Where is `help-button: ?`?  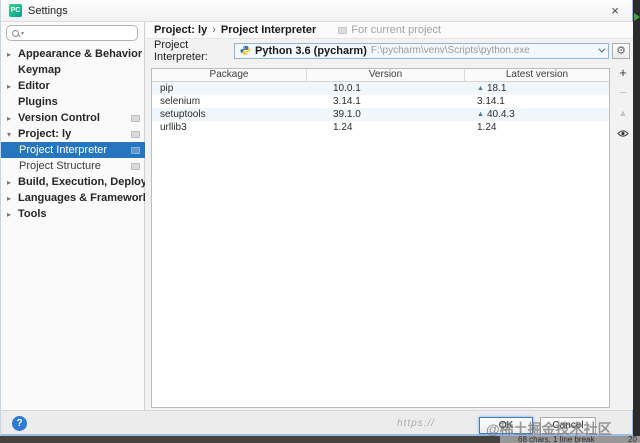
help-button: ? is located at coordinates (19, 423).